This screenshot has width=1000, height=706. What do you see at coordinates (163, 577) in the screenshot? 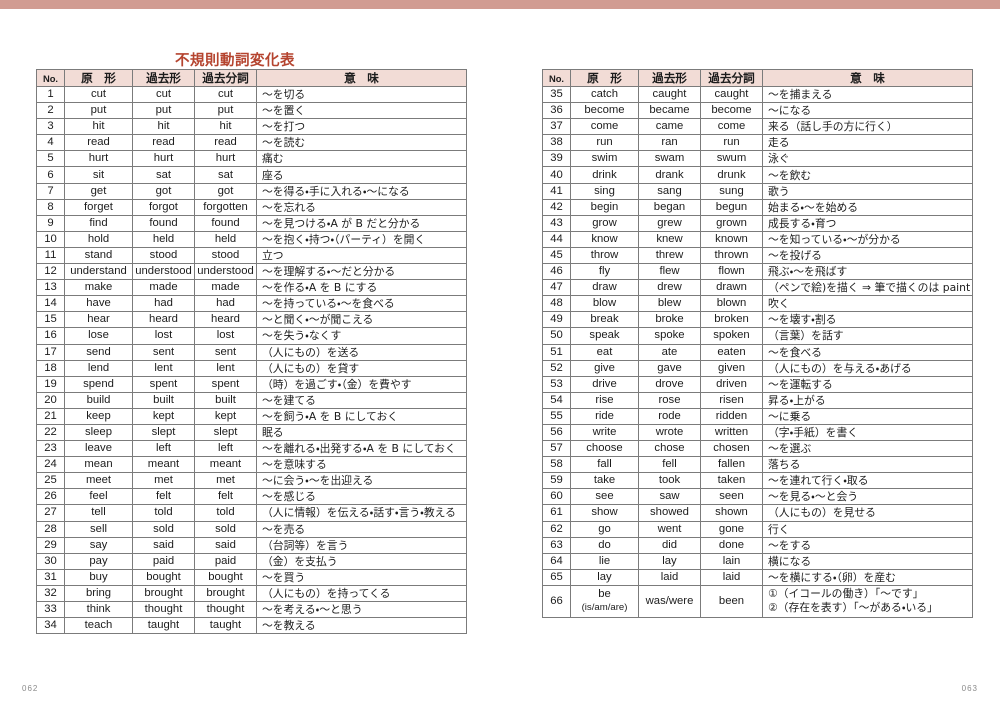
I see `cell-past-form: bought` at bounding box center [163, 577].